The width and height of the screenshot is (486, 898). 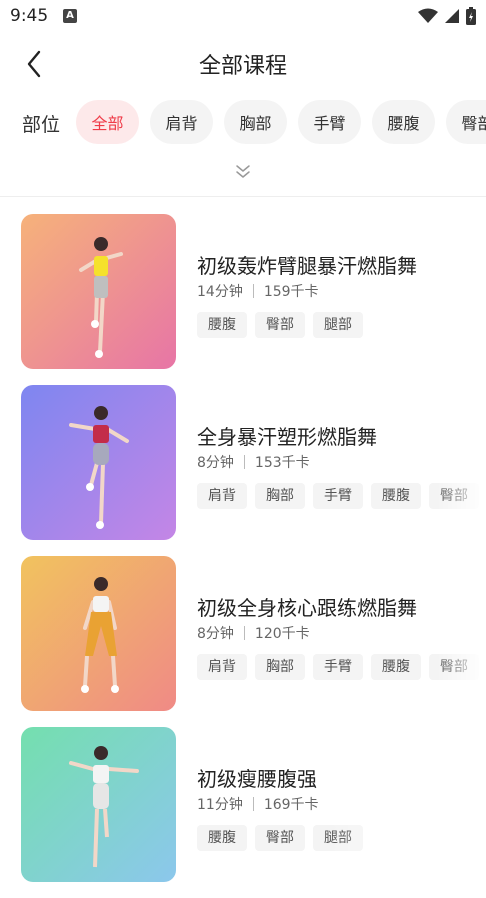 I want to click on course-meta: 14分钟 159千卡, so click(x=258, y=291).